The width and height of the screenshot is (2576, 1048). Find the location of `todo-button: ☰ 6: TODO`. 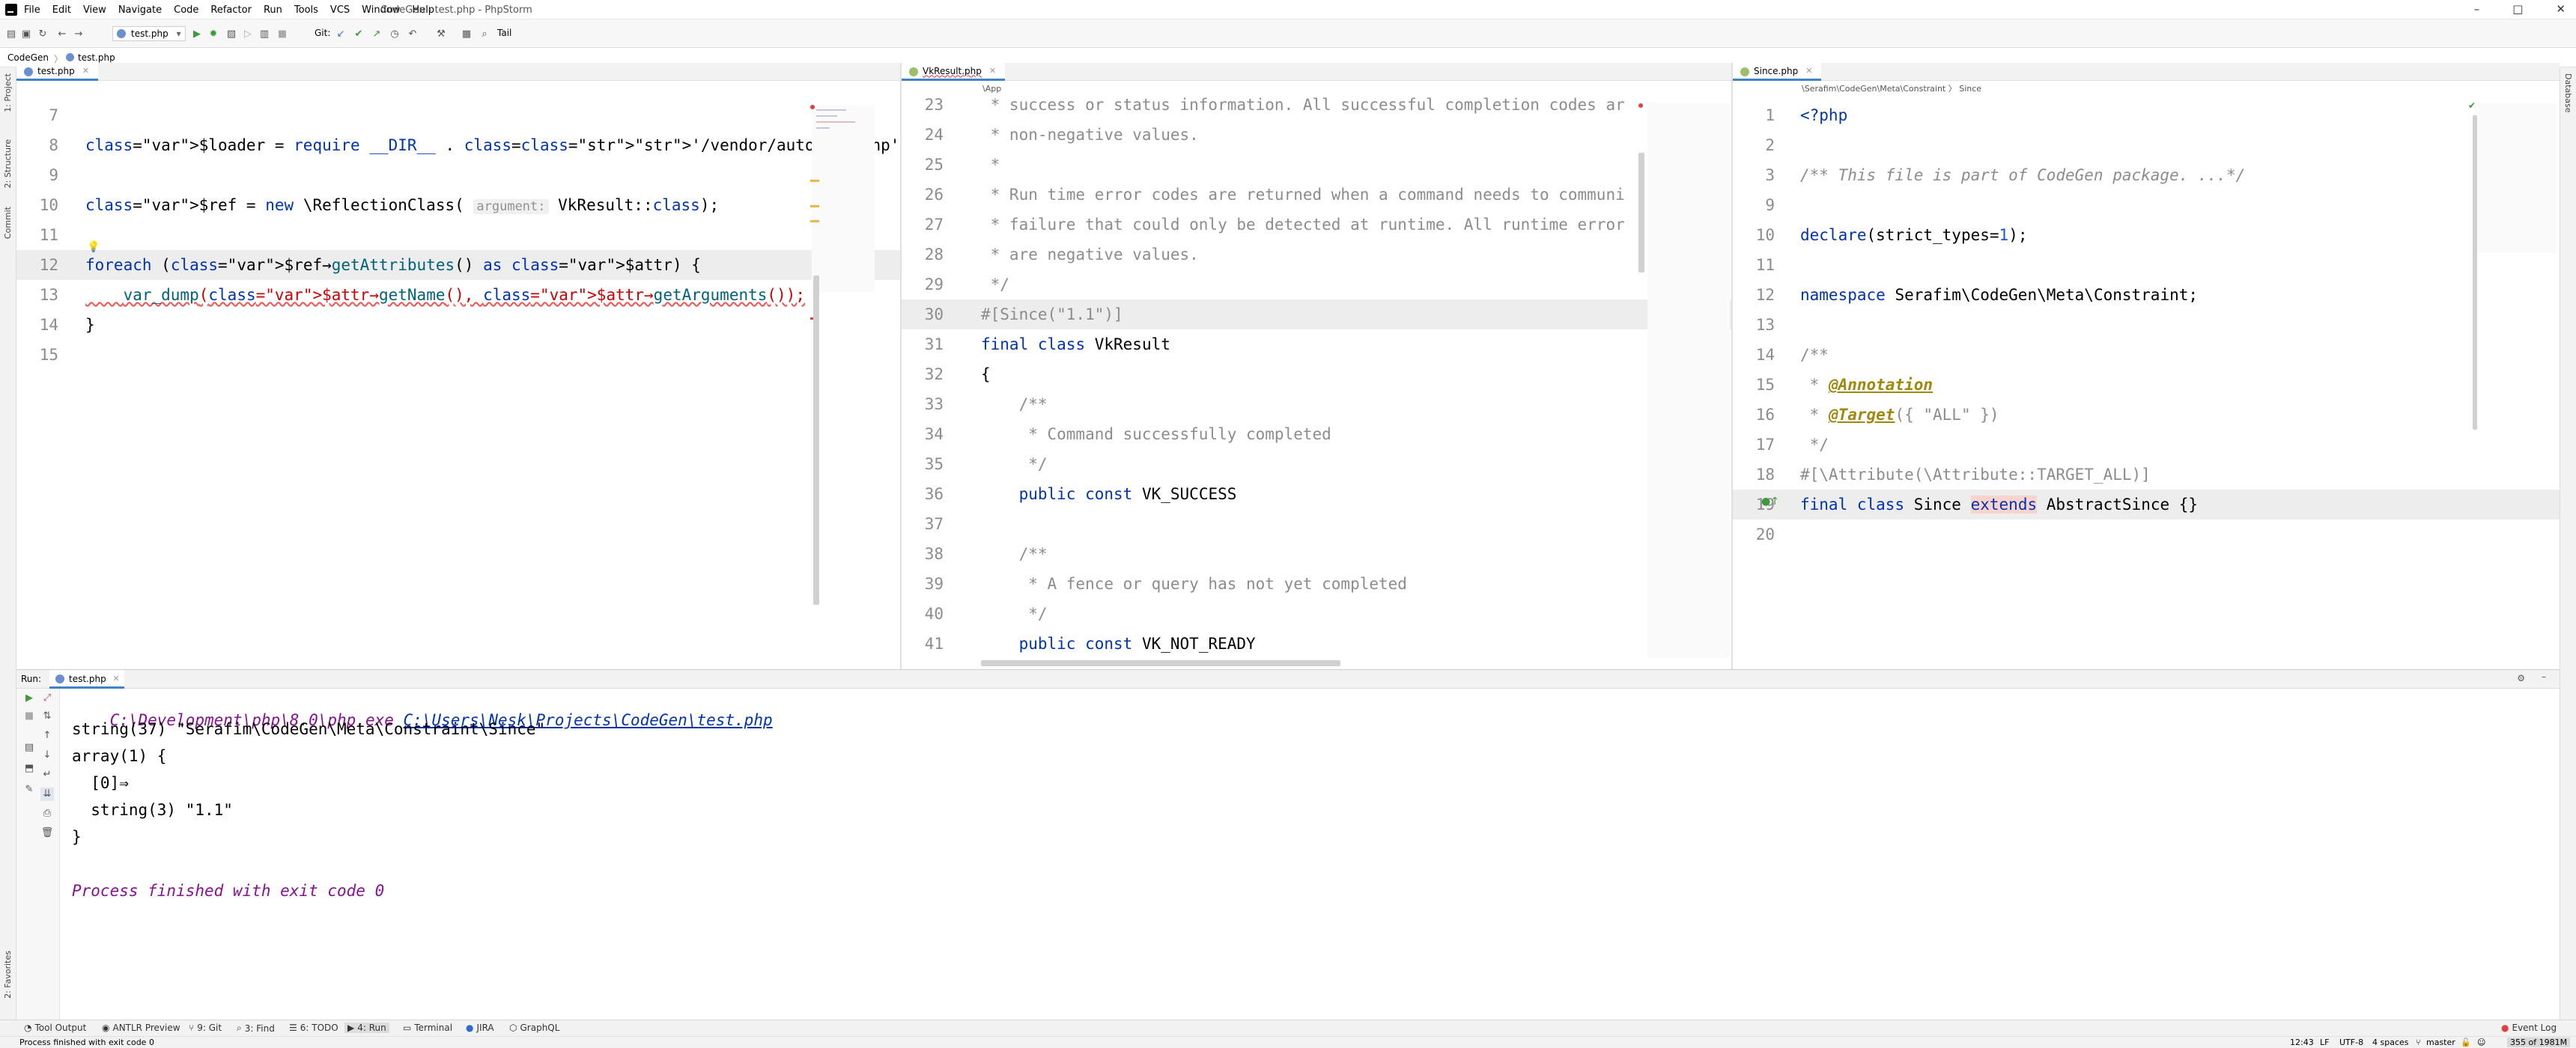

todo-button: ☰ 6: TODO is located at coordinates (313, 1028).